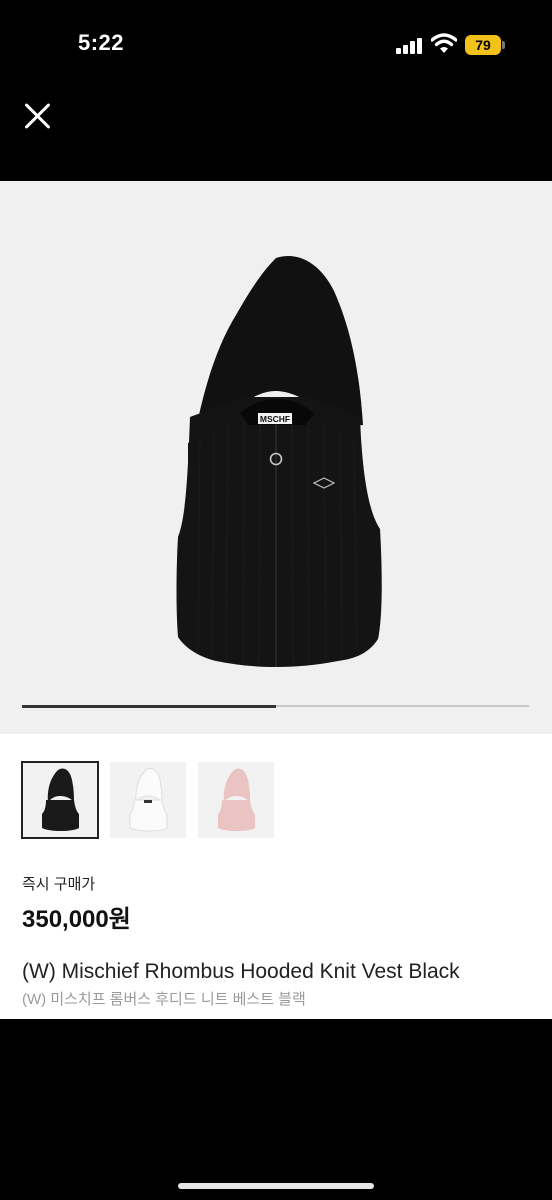 The width and height of the screenshot is (552, 1200). I want to click on battery-icon: 79, so click(483, 45).